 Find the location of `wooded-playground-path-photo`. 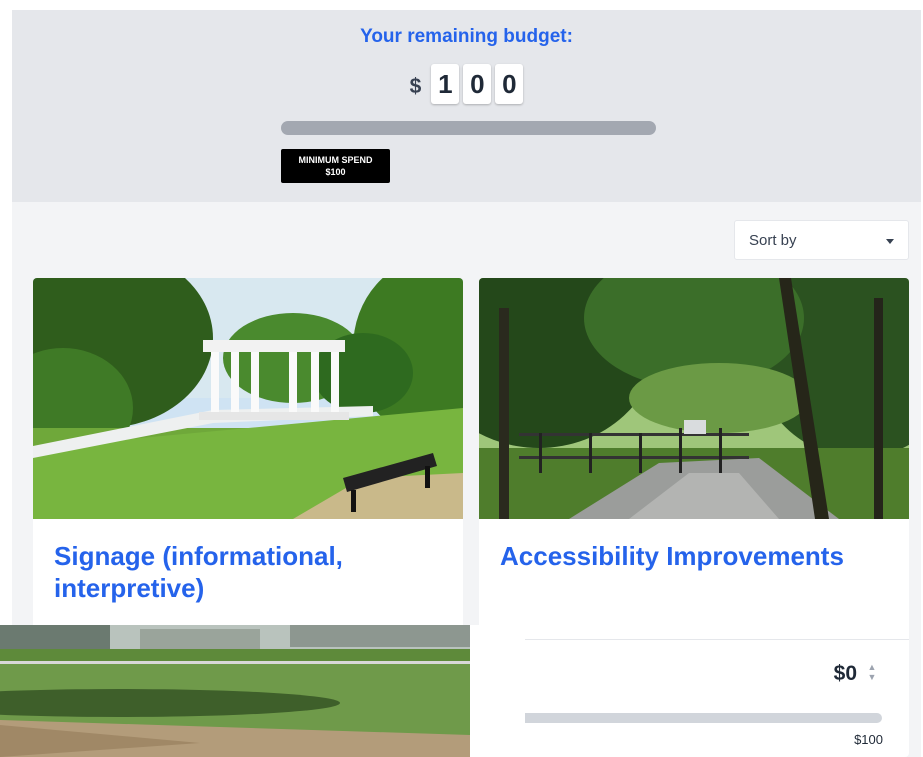

wooded-playground-path-photo is located at coordinates (694, 398).